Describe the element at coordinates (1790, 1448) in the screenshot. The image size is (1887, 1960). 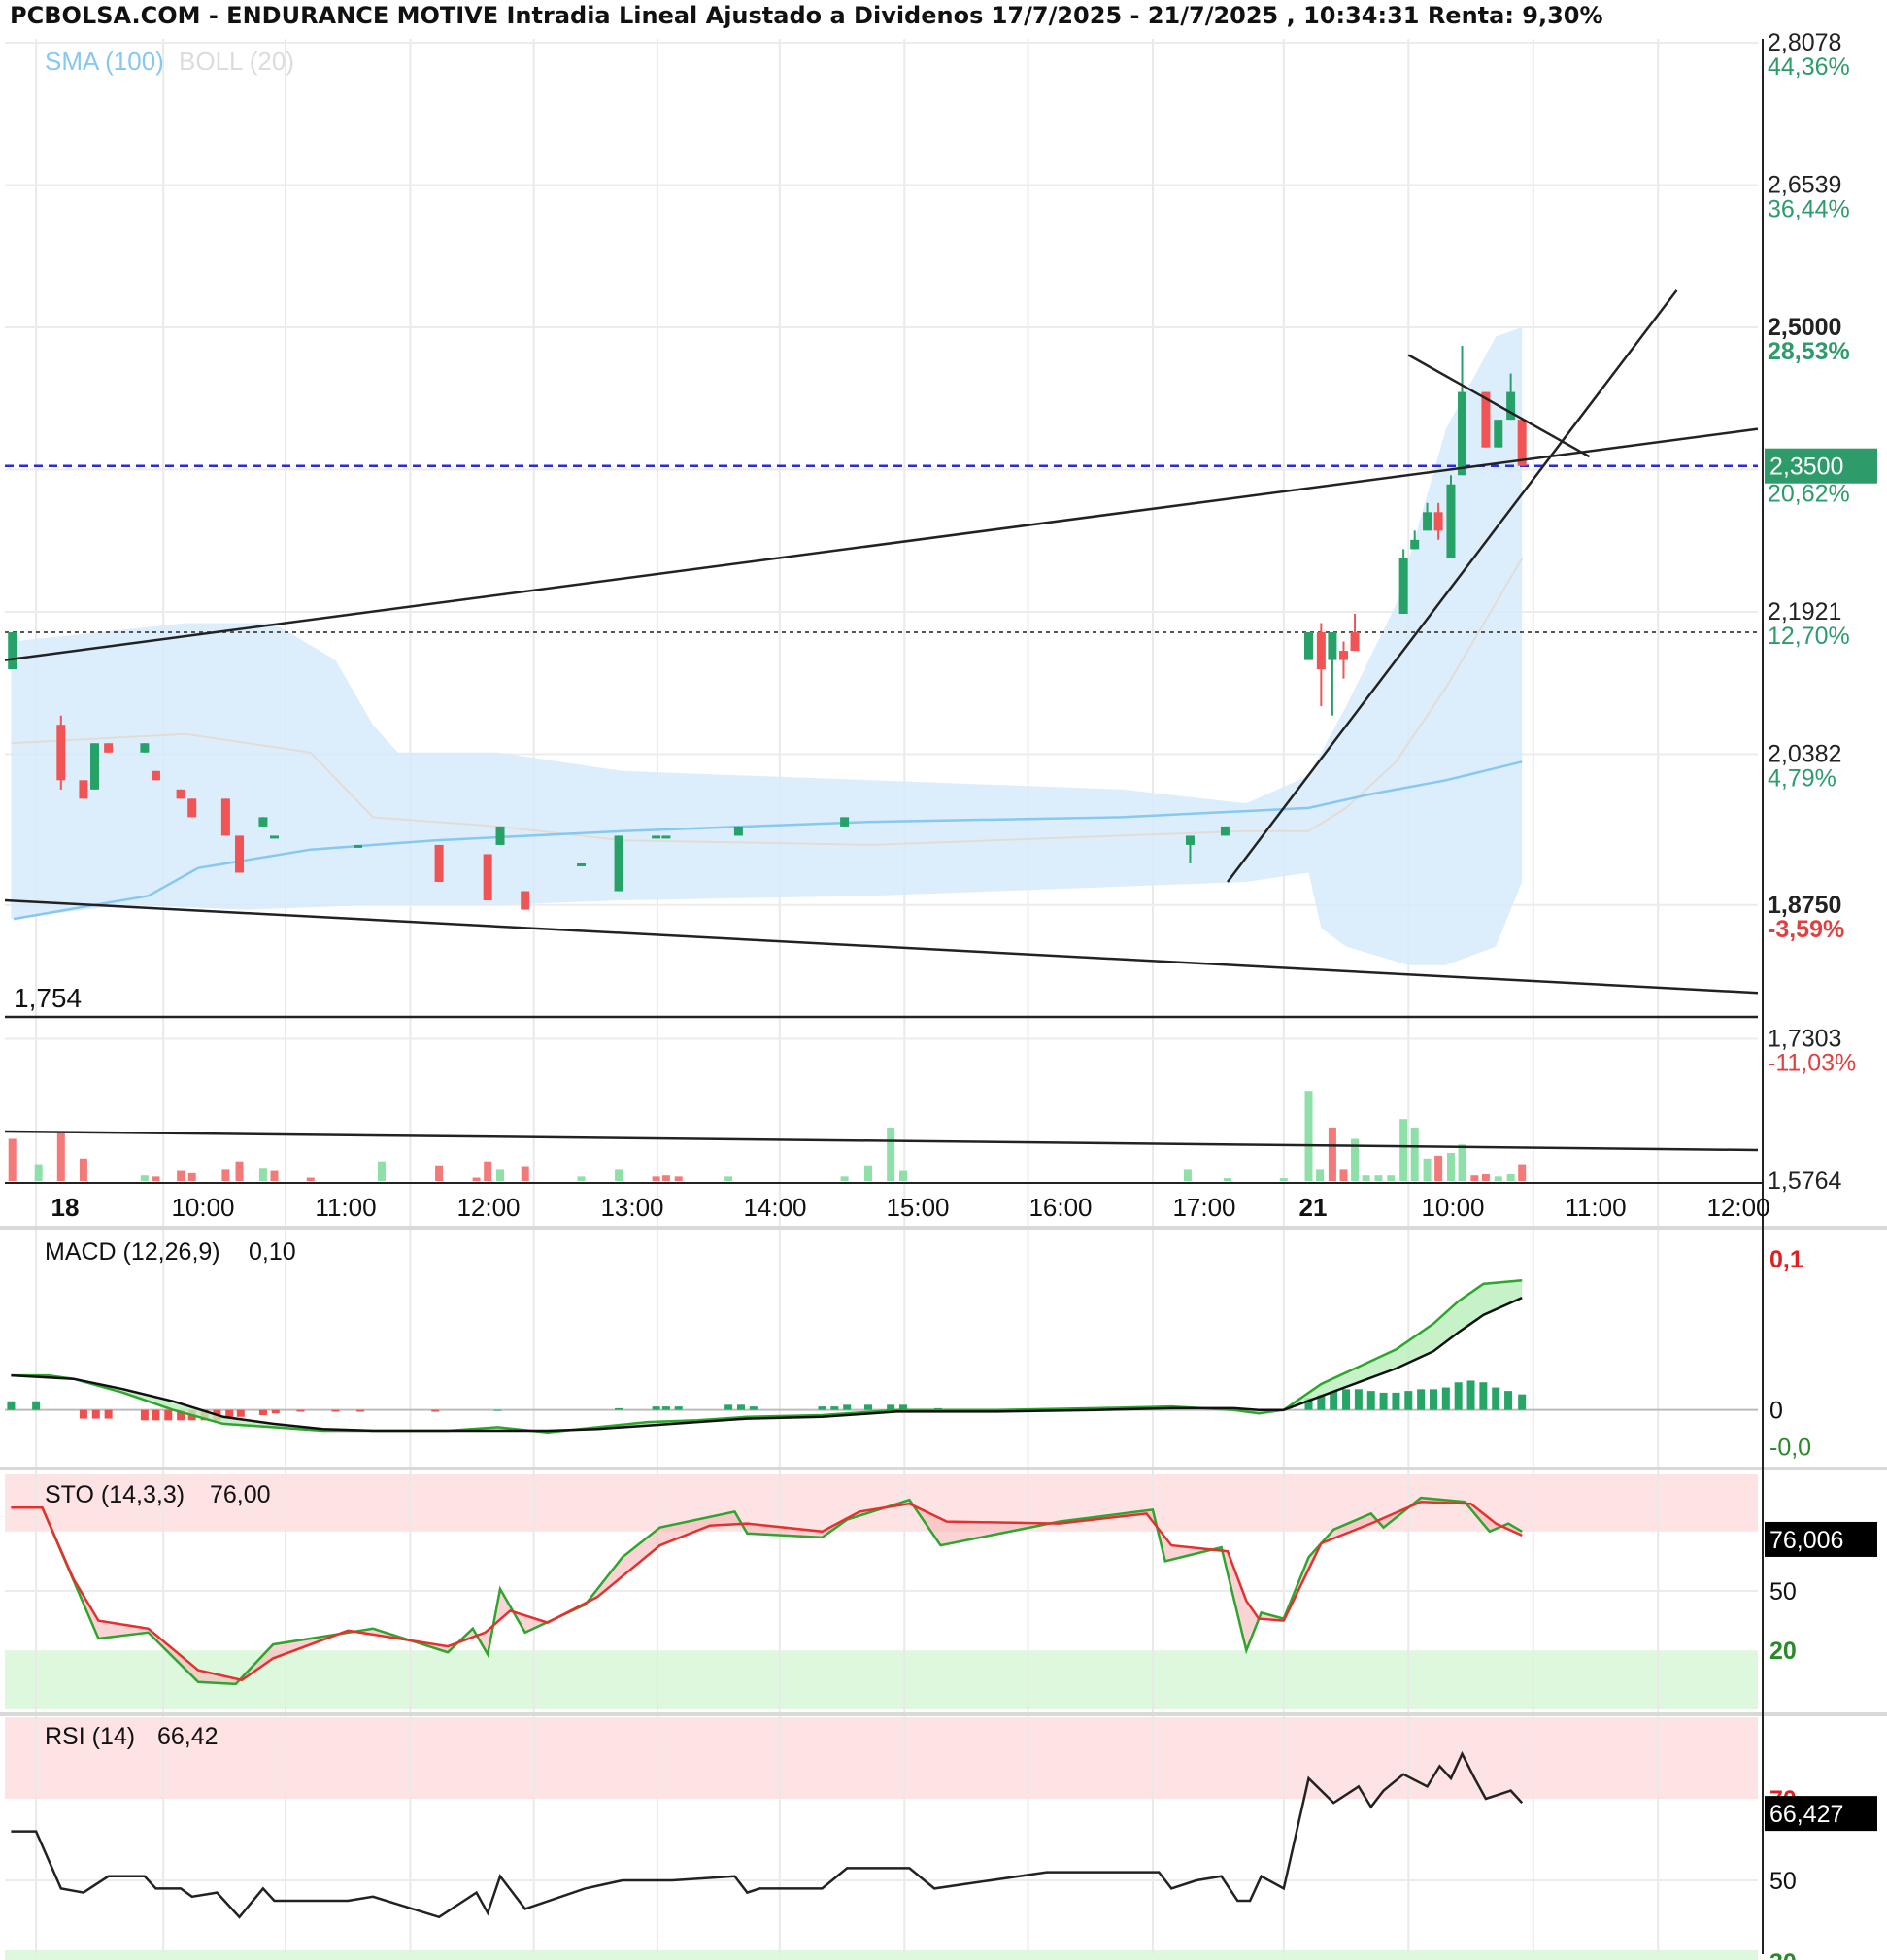
I see `macd-tick-label: -0,0` at that location.